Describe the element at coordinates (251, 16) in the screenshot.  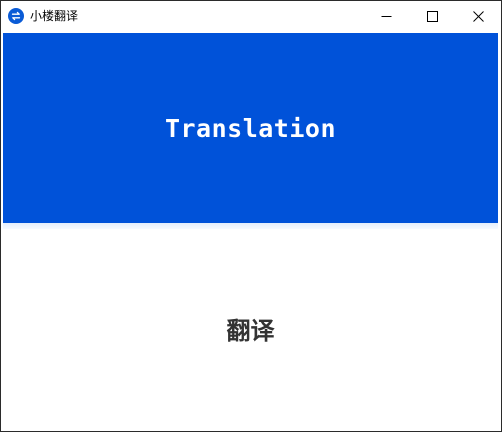
I see `title-bar: 小楼翻译` at that location.